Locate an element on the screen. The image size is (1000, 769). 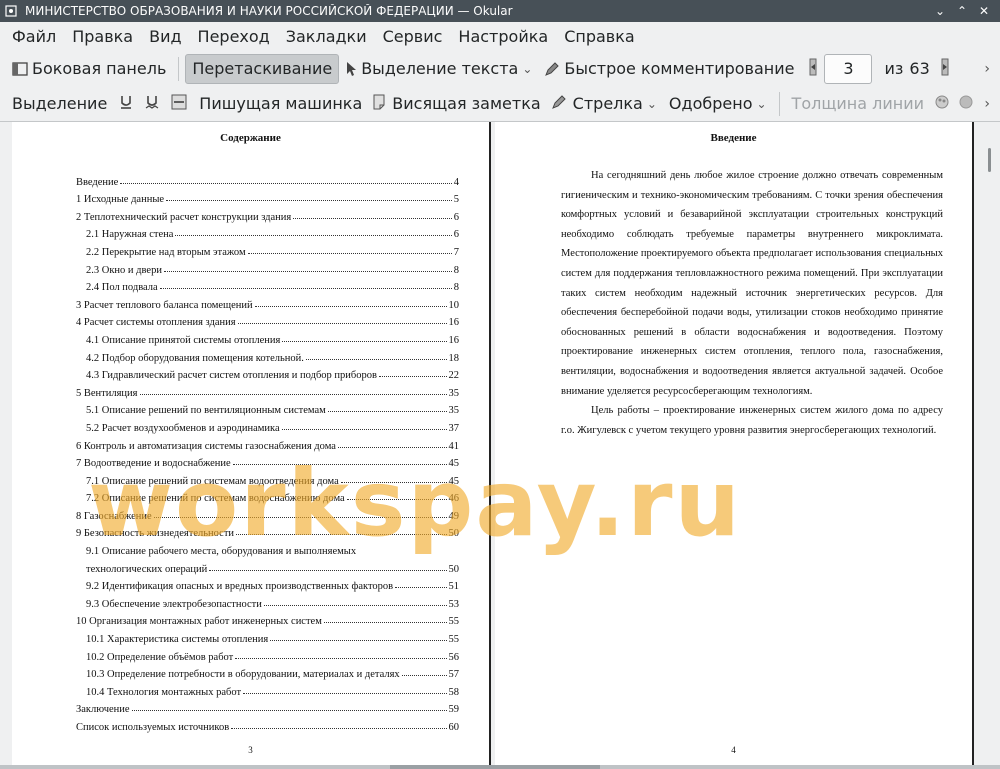
typewriter-button: Пишущая машинка is located at coordinates (280, 104).